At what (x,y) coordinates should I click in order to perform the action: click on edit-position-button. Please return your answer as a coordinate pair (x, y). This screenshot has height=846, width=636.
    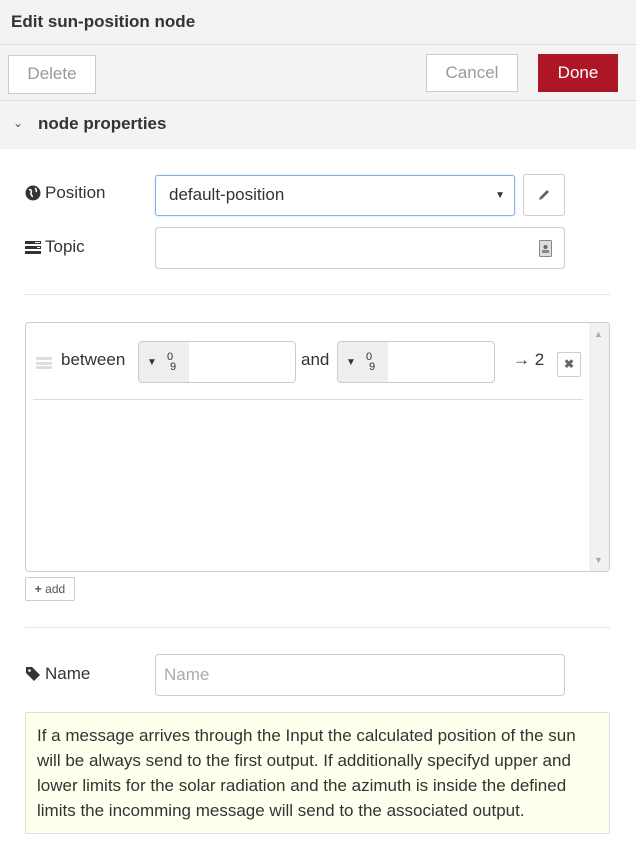
    Looking at the image, I should click on (544, 195).